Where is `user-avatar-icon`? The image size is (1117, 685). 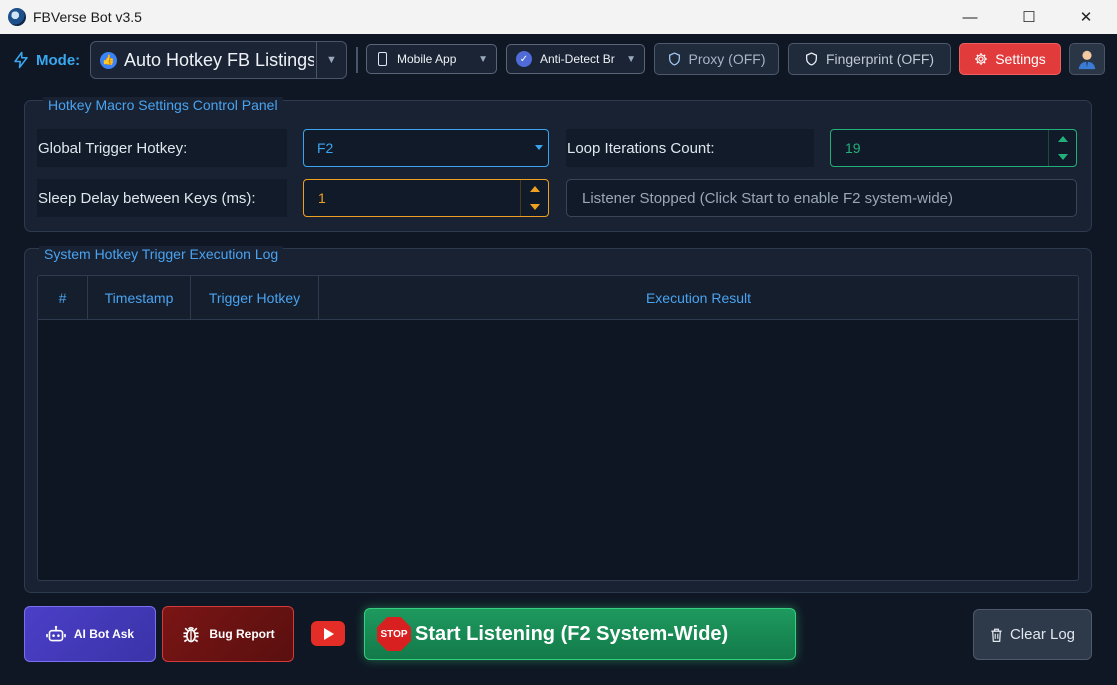
user-avatar-icon is located at coordinates (1087, 60).